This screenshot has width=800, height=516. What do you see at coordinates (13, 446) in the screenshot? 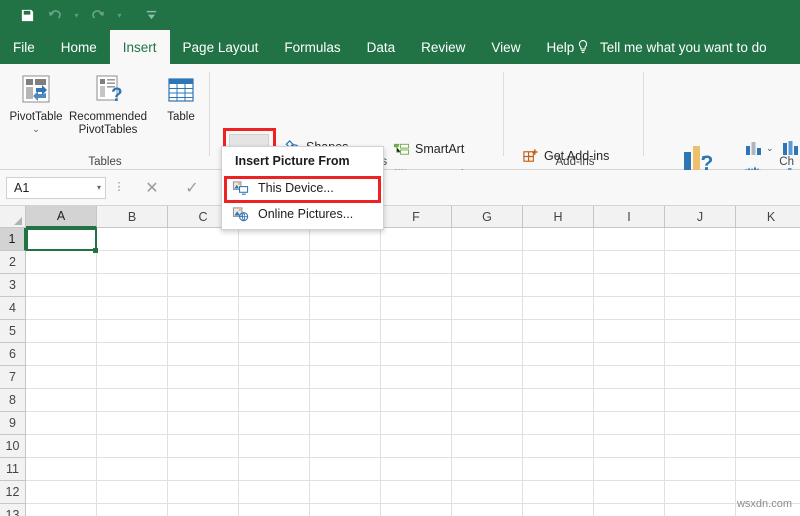
I see `row-header-10: 10` at bounding box center [13, 446].